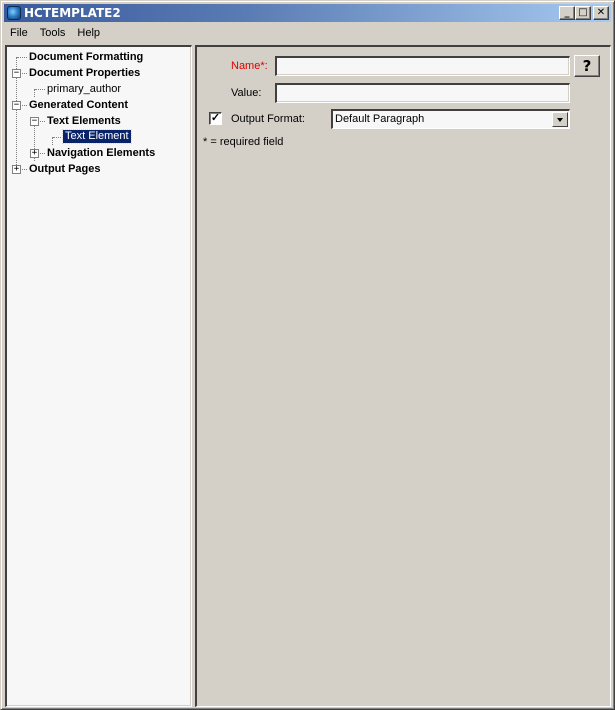 Image resolution: width=615 pixels, height=710 pixels. I want to click on tree-node-label: Output Pages, so click(65, 169).